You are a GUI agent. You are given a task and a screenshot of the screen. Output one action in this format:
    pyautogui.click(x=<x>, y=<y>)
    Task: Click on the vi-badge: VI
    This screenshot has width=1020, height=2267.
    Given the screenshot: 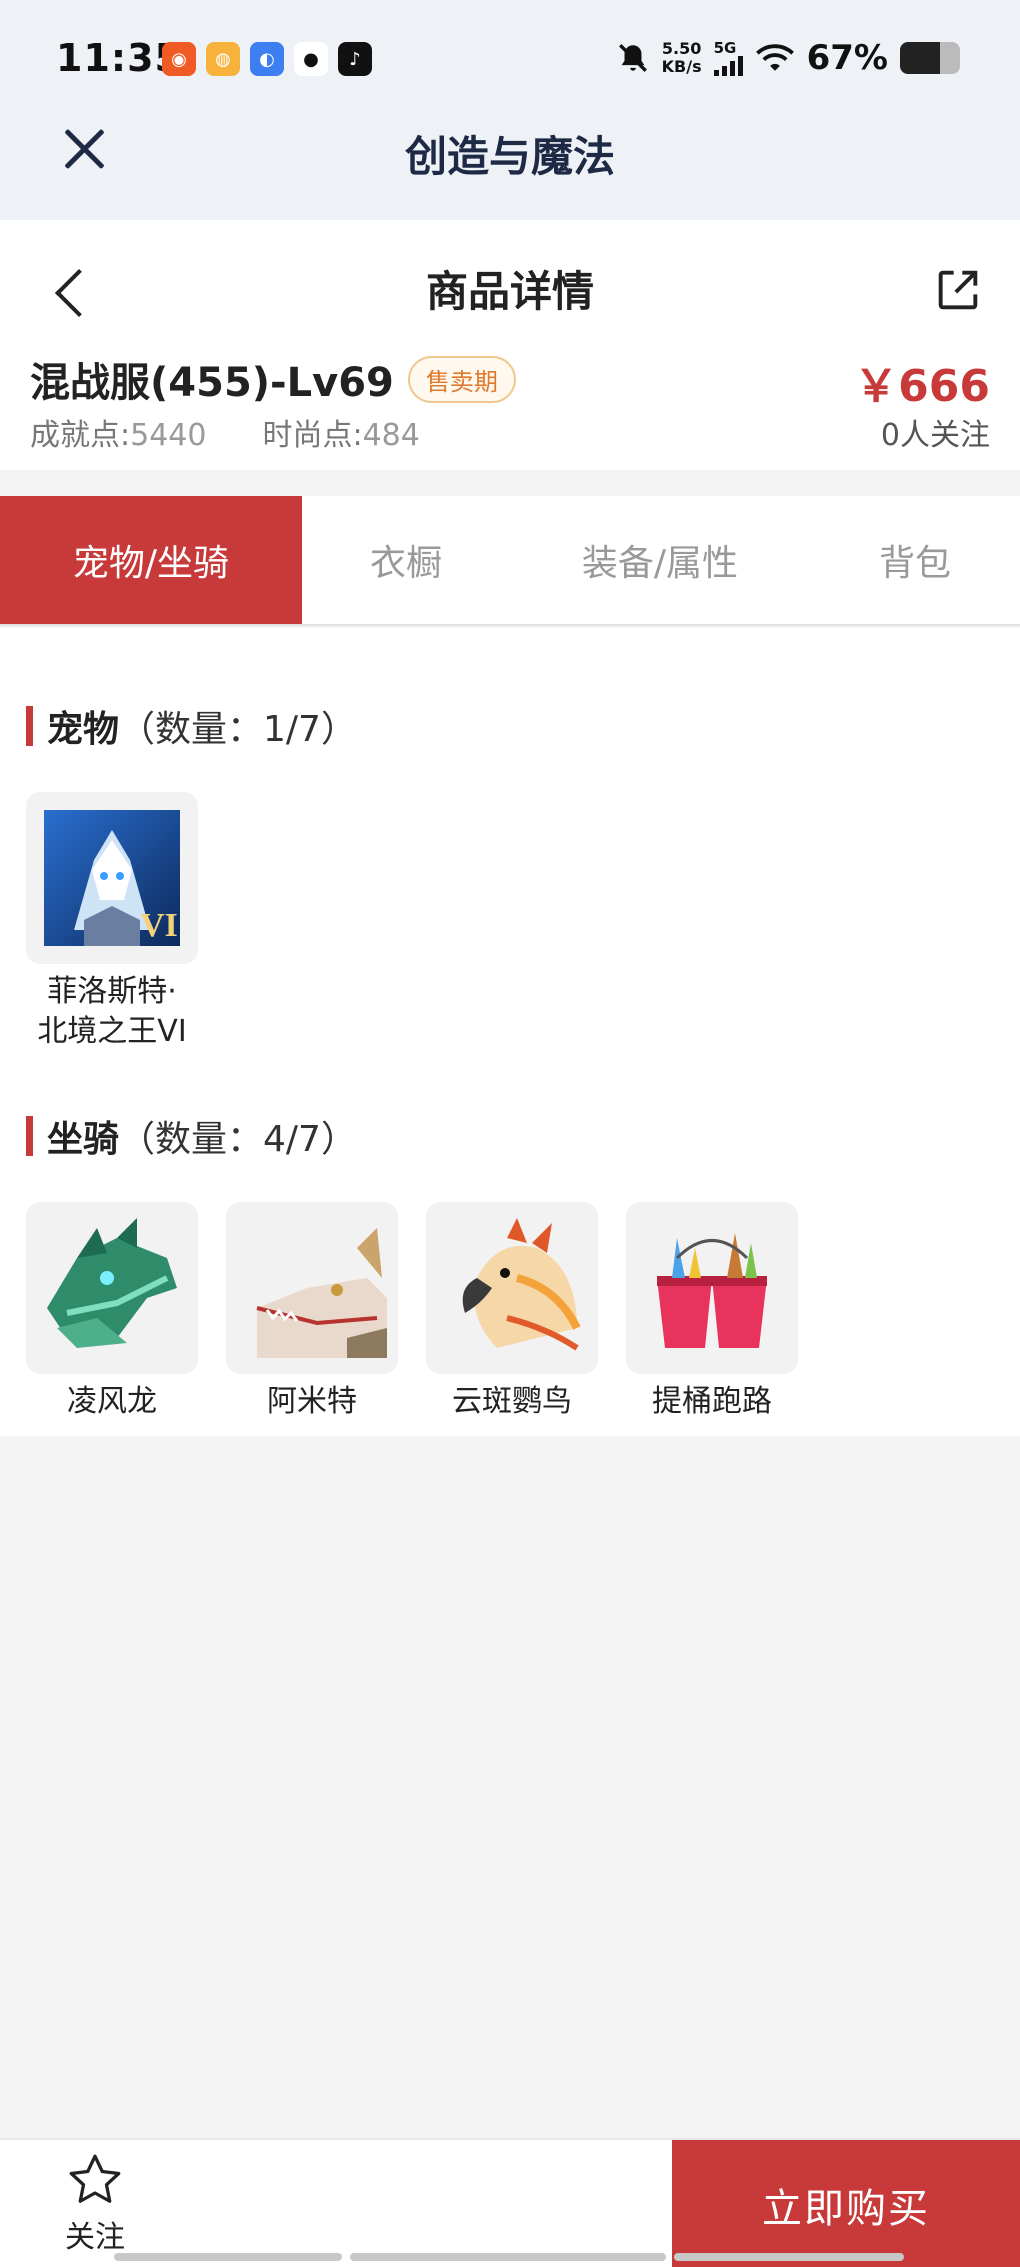 What is the action you would take?
    pyautogui.click(x=159, y=925)
    